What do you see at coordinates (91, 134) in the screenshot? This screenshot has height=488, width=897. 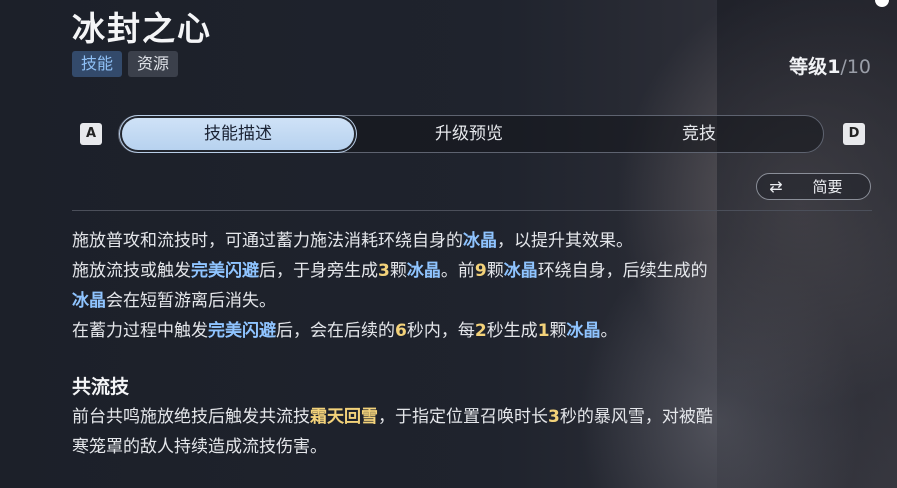 I see `key-hint-a: A` at bounding box center [91, 134].